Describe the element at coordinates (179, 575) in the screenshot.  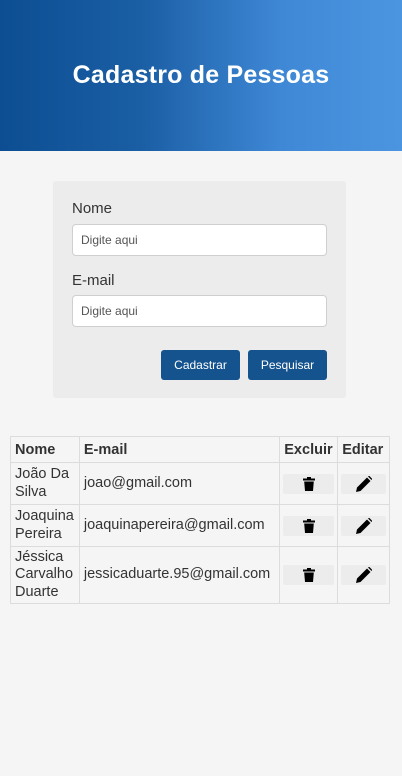
I see `person-email: jessicaduarte.95@gmail.com` at that location.